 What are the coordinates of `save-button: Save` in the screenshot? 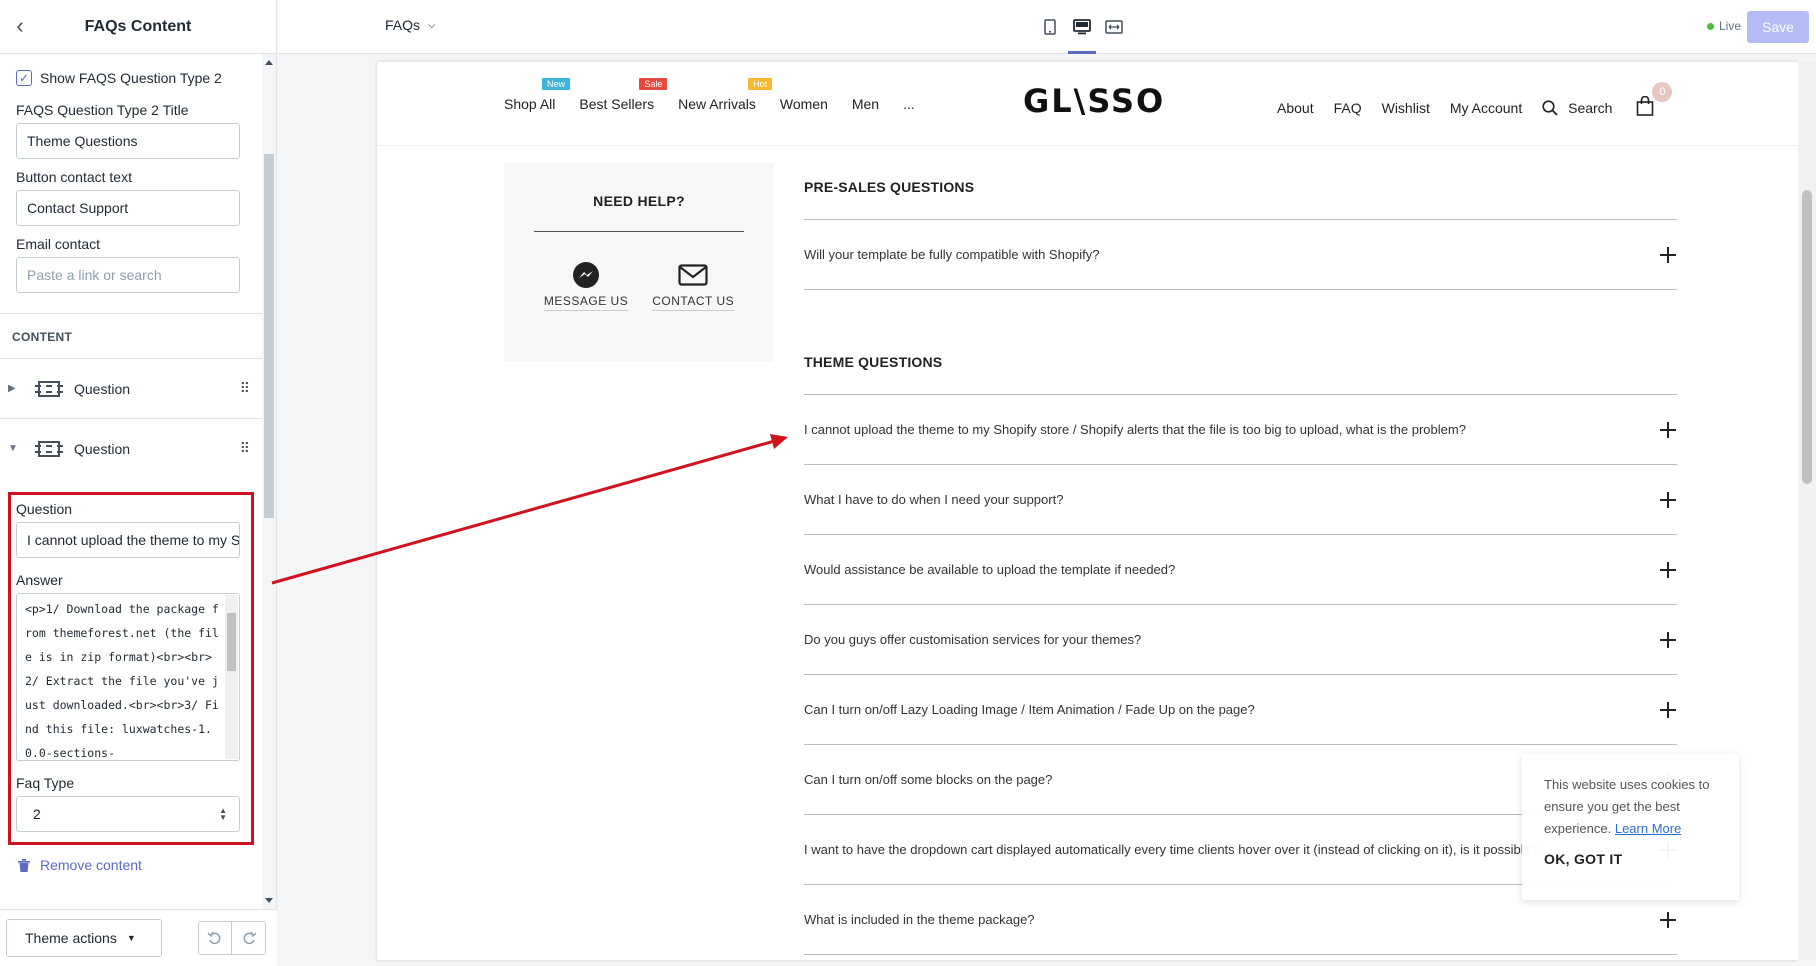 It's located at (1778, 27).